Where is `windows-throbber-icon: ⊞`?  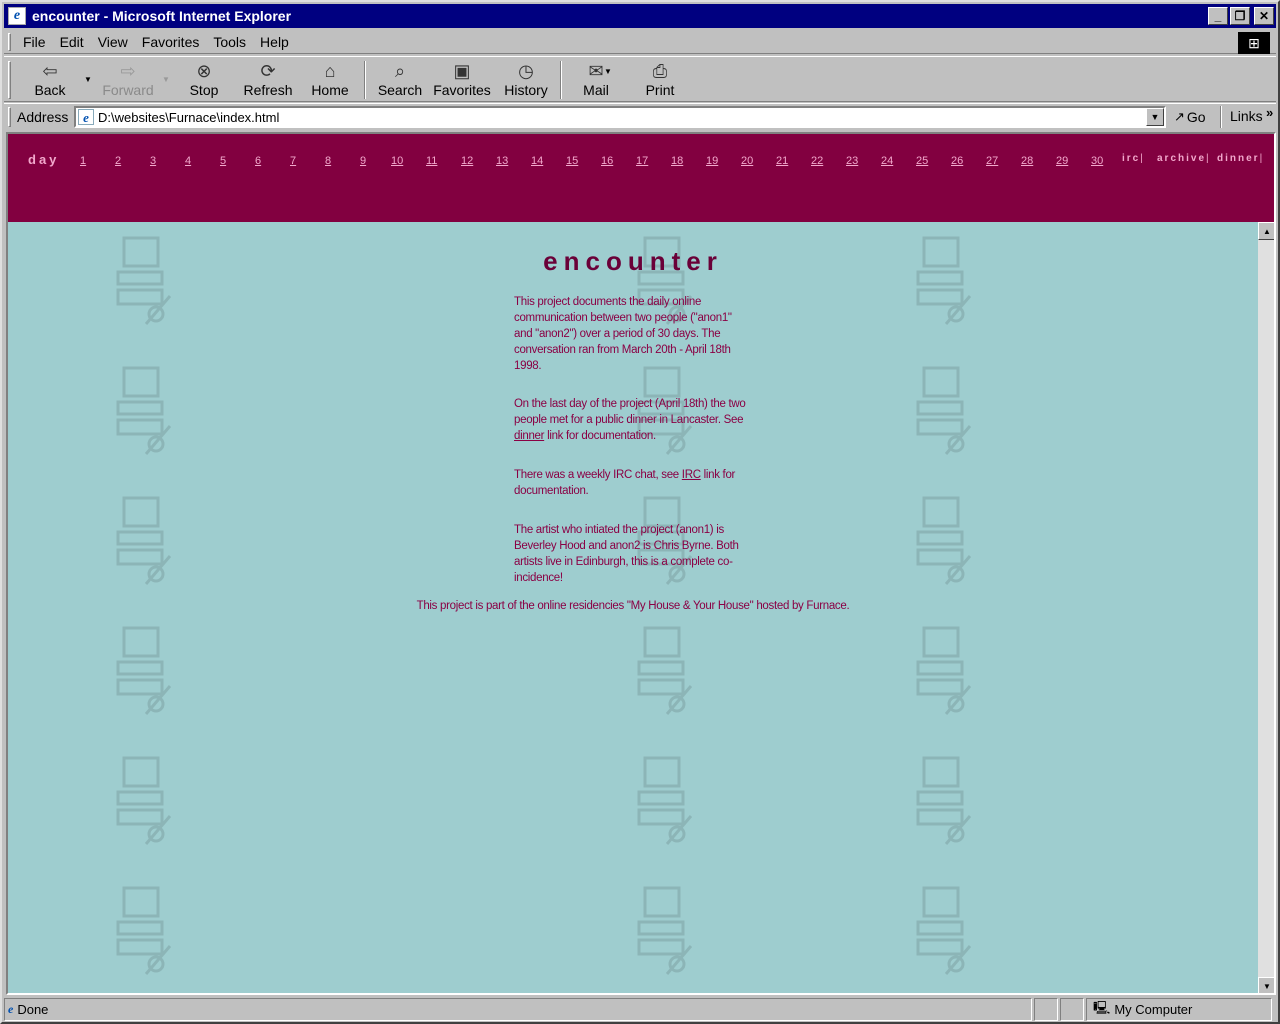
windows-throbber-icon: ⊞ is located at coordinates (1254, 43).